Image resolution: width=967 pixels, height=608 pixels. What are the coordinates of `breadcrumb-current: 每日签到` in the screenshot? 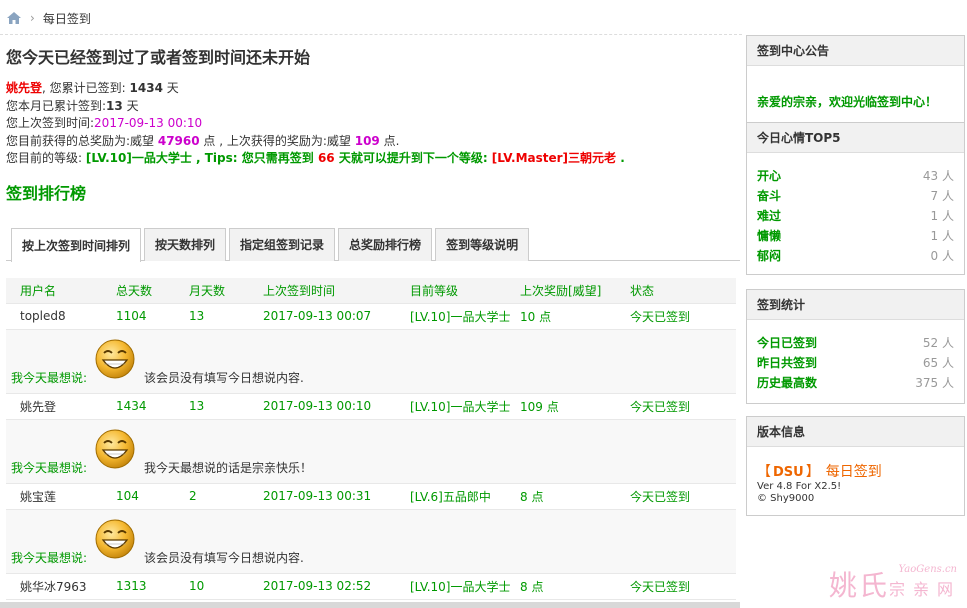 It's located at (67, 18).